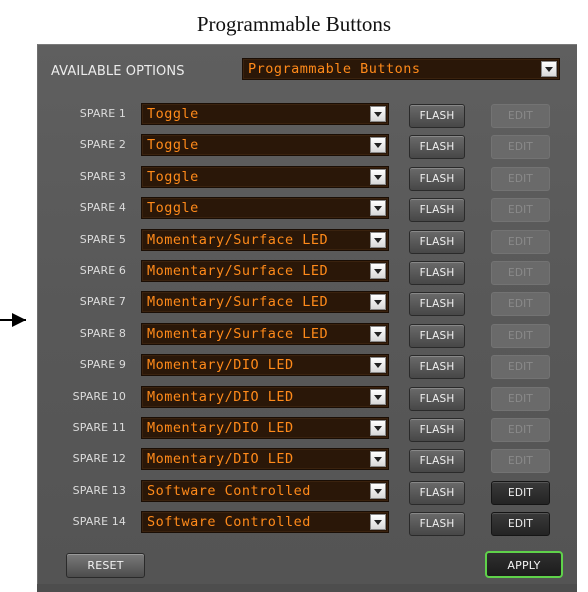 This screenshot has width=588, height=592. What do you see at coordinates (102, 144) in the screenshot?
I see `spare-label: SPARE 2` at bounding box center [102, 144].